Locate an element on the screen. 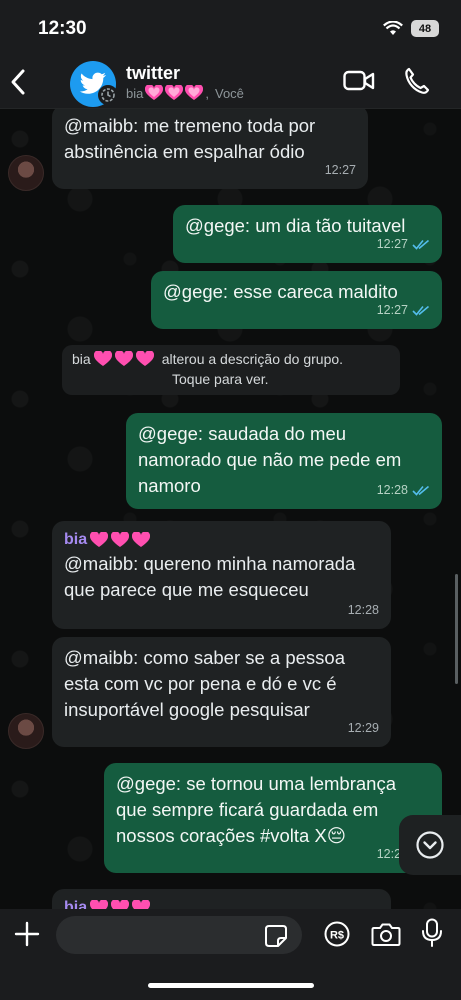  message-text: @maibb: quereno minha namorada is located at coordinates (210, 563).